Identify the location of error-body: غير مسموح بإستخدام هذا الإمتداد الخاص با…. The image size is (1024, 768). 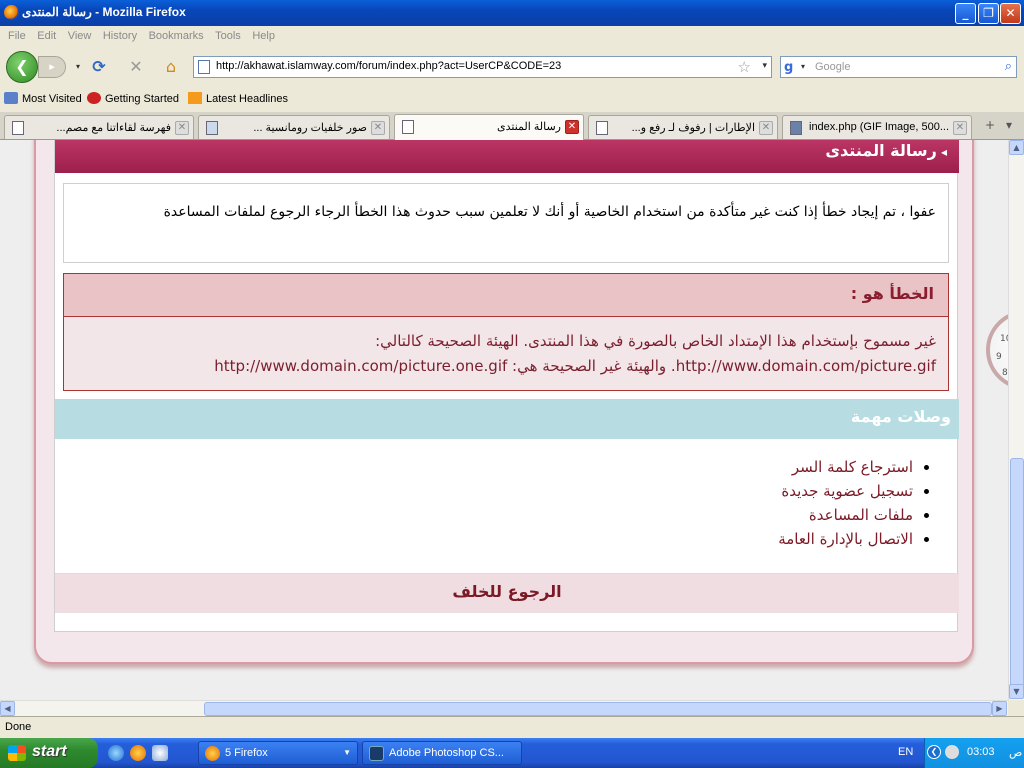
(506, 354).